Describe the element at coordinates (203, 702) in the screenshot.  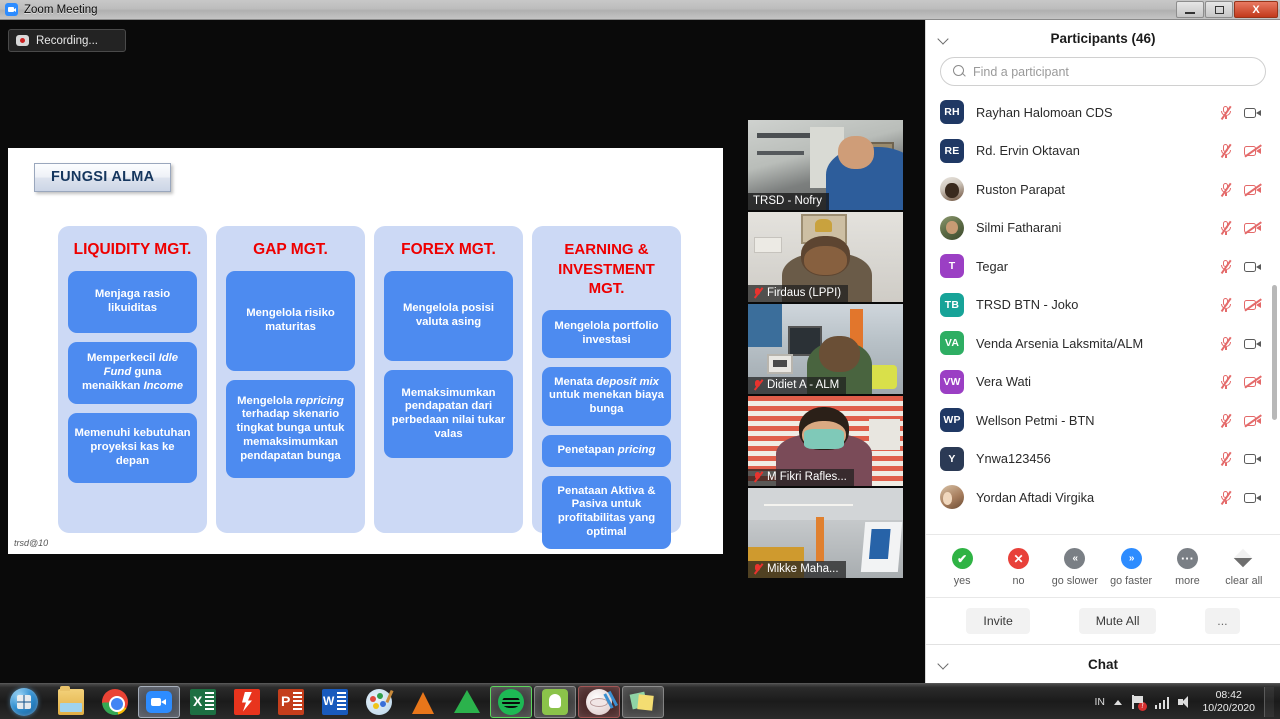
I see `taskbar-item-excel` at that location.